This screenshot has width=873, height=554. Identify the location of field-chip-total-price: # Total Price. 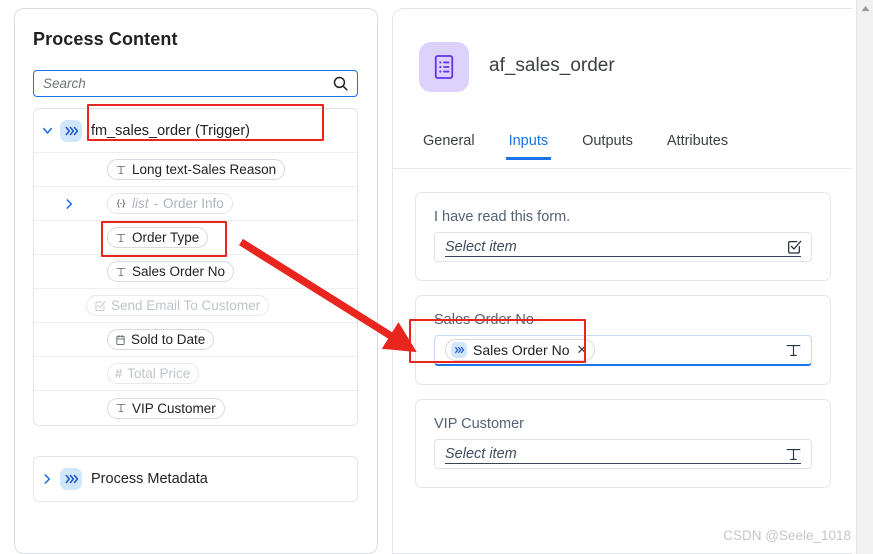
(153, 373).